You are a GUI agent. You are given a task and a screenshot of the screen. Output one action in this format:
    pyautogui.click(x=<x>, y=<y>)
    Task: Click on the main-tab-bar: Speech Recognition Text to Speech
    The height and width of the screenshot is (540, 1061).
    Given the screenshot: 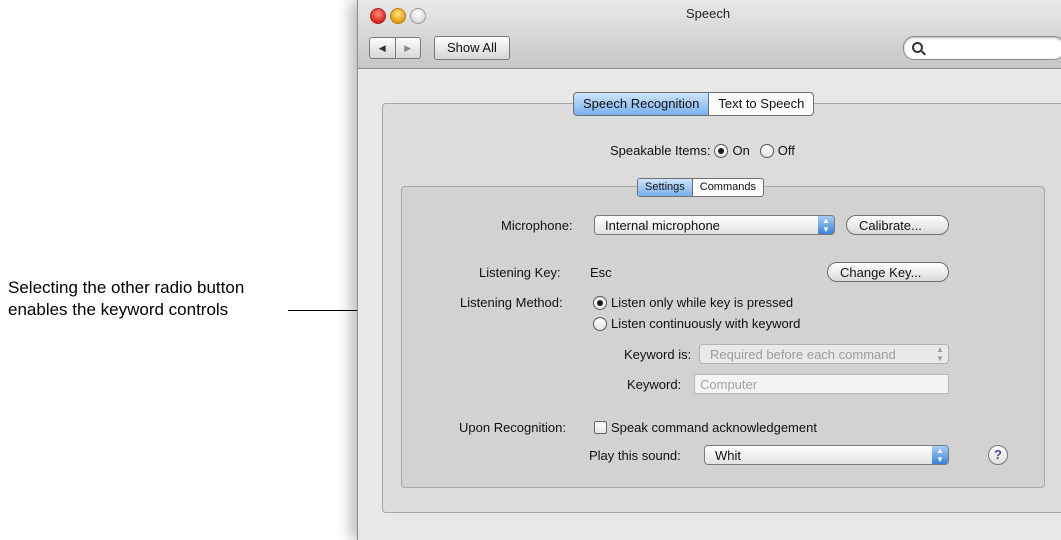 What is the action you would take?
    pyautogui.click(x=694, y=104)
    